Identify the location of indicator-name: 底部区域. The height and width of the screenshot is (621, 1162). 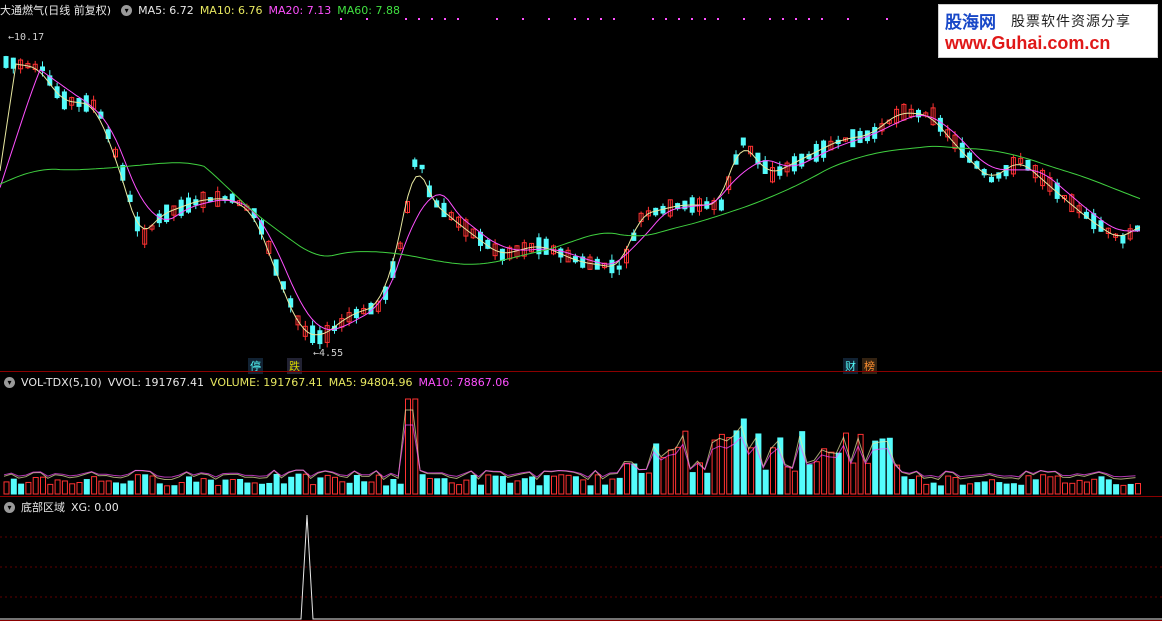
(43, 507).